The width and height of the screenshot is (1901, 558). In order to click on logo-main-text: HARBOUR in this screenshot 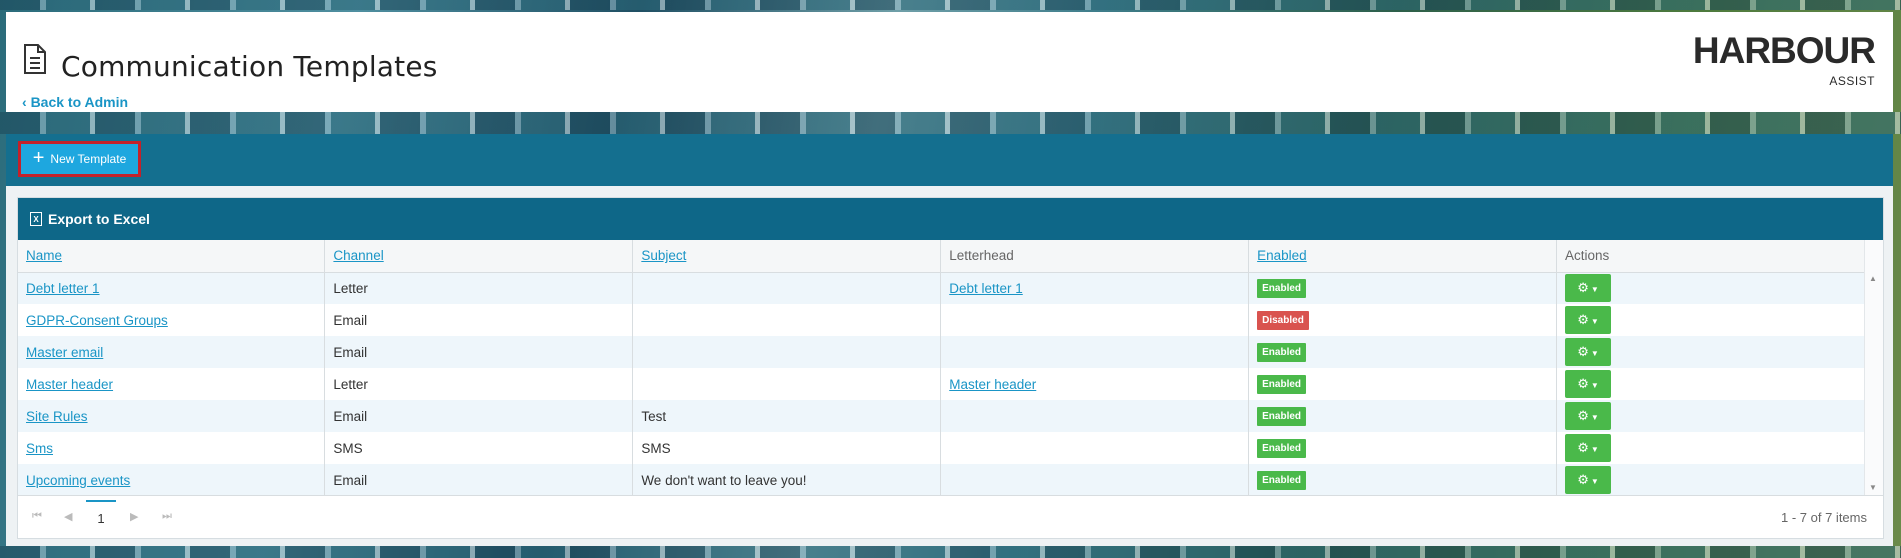, I will do `click(1784, 50)`.